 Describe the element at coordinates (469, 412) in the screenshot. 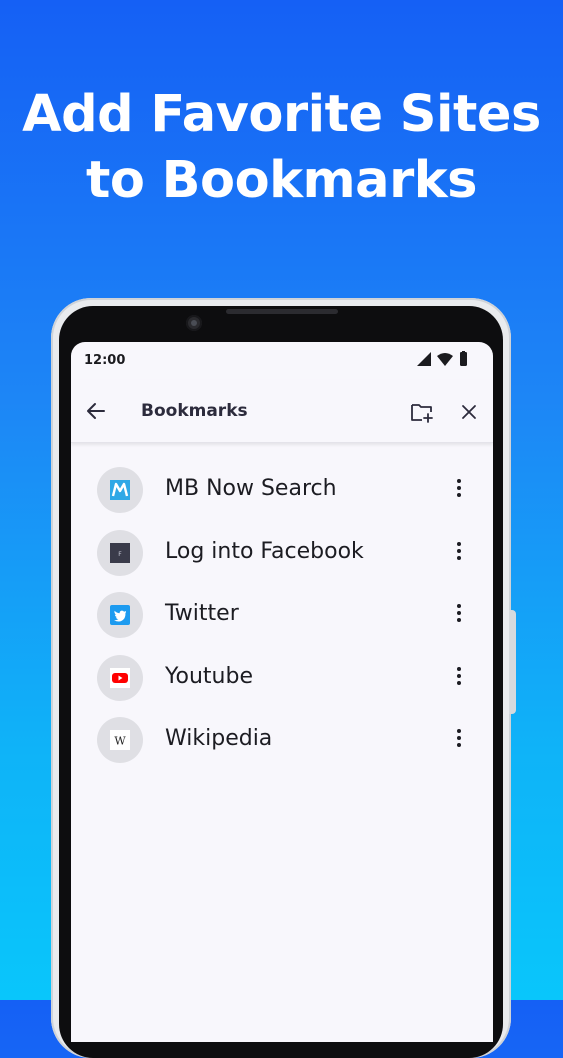

I see `close-icon` at that location.